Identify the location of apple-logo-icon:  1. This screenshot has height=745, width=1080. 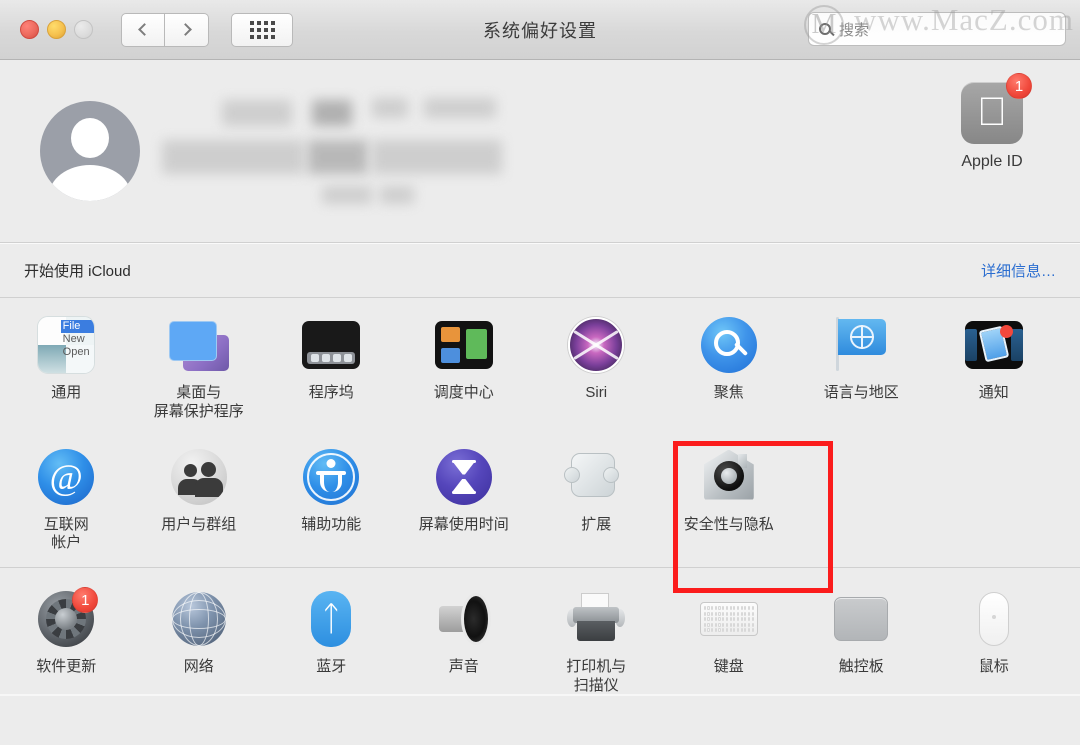
(996, 108).